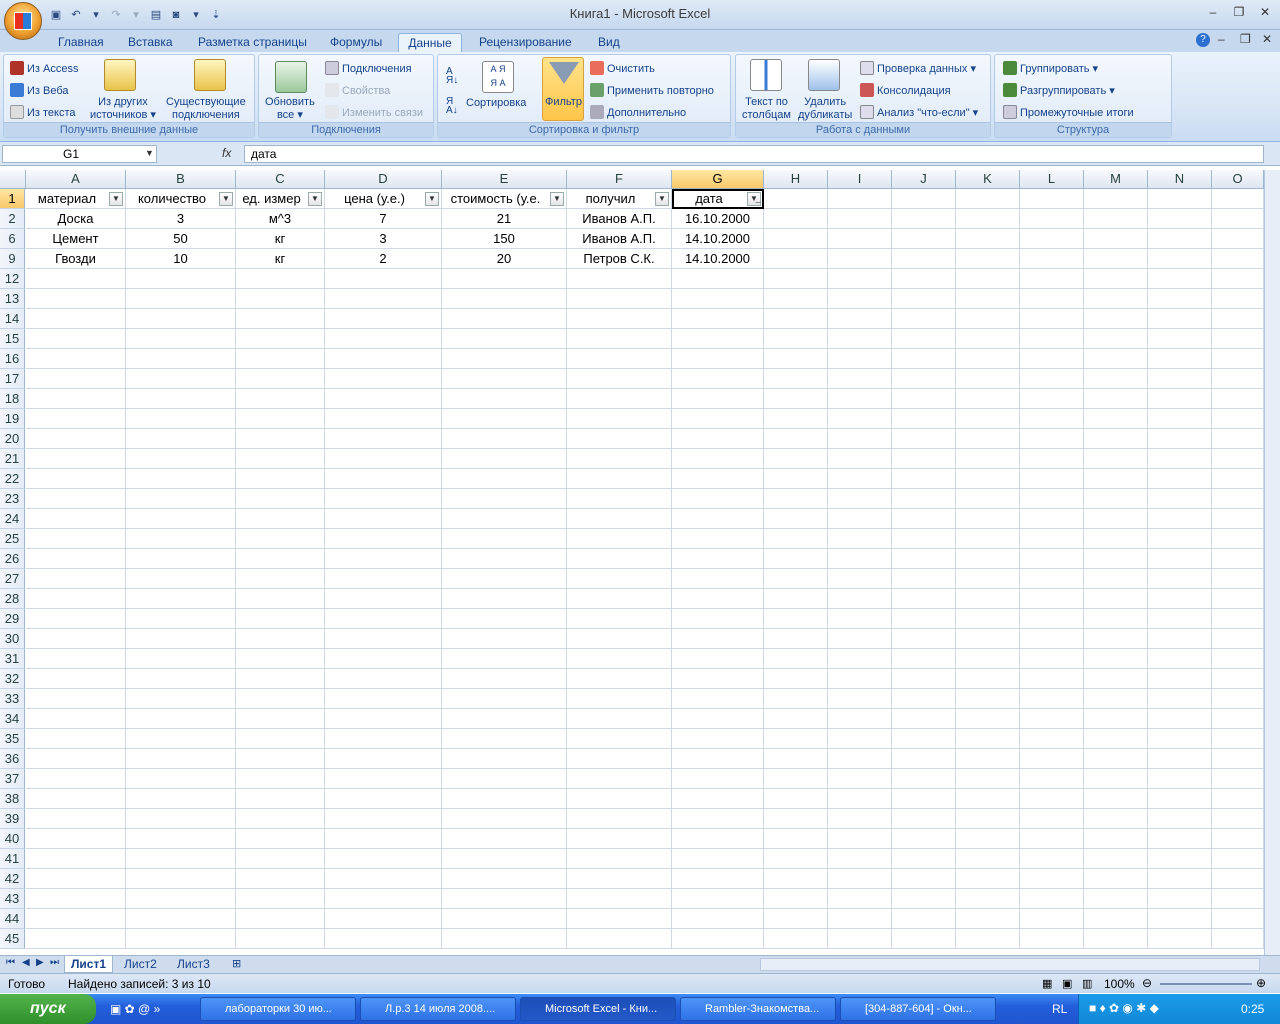  What do you see at coordinates (12, 279) in the screenshot?
I see `row-header: 12` at bounding box center [12, 279].